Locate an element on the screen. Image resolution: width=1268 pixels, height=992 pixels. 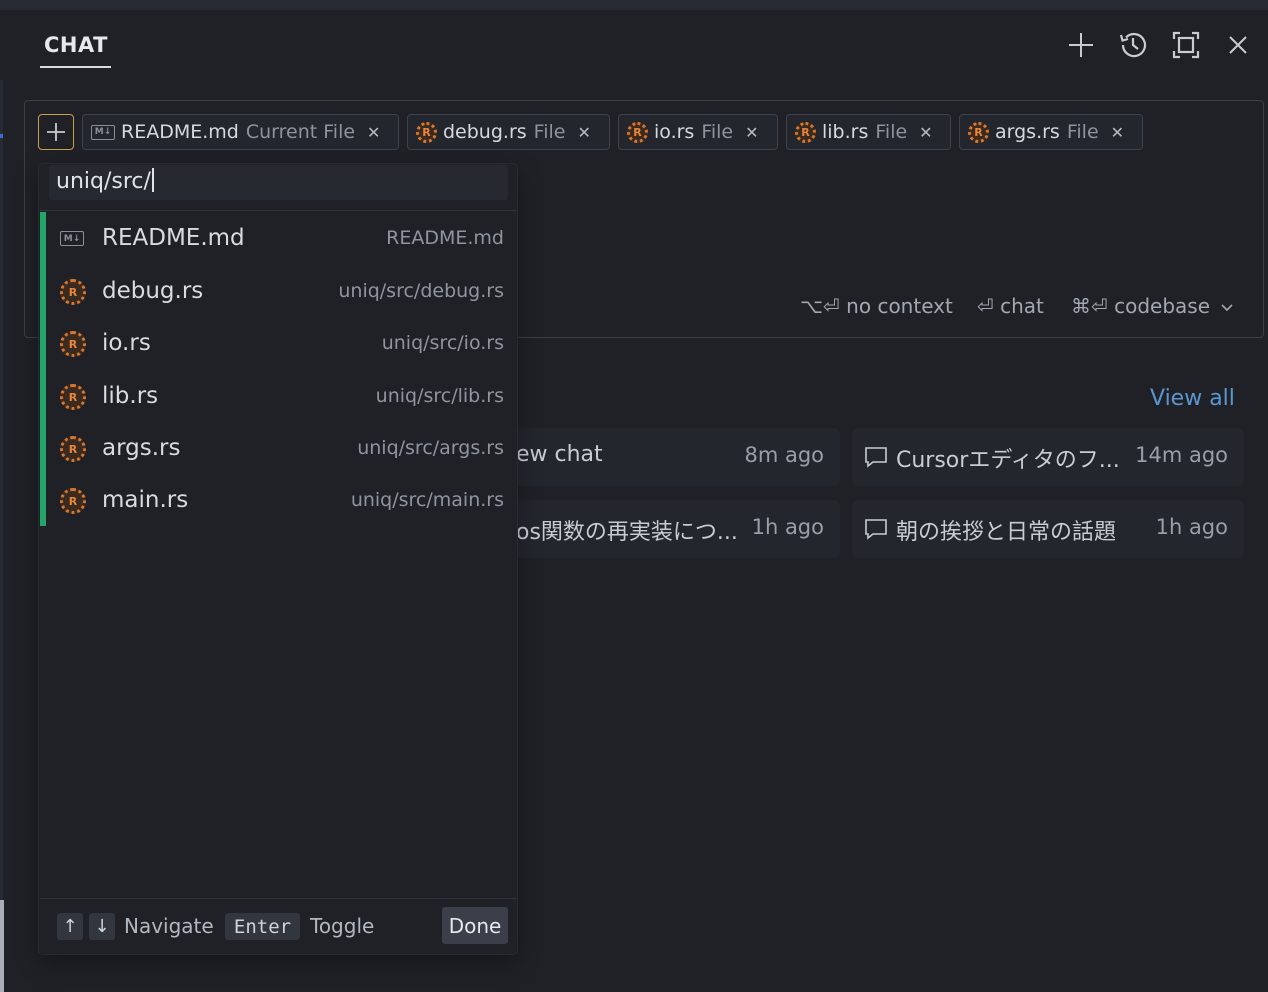
file-result-path: uniq/src/io.rs is located at coordinates (442, 343).